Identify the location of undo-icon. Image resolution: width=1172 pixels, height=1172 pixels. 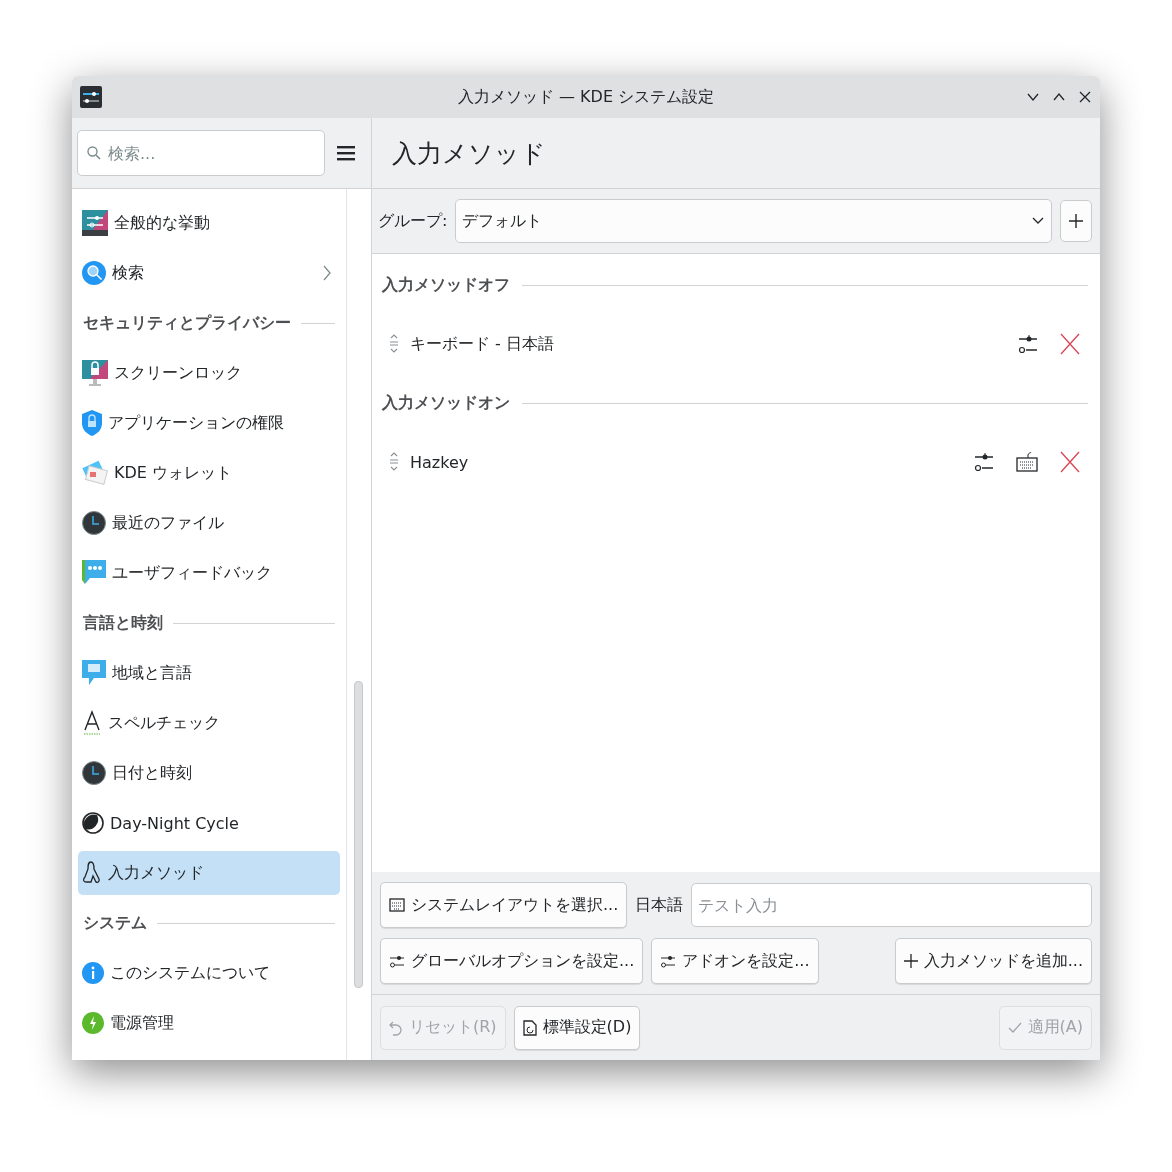
(396, 1027).